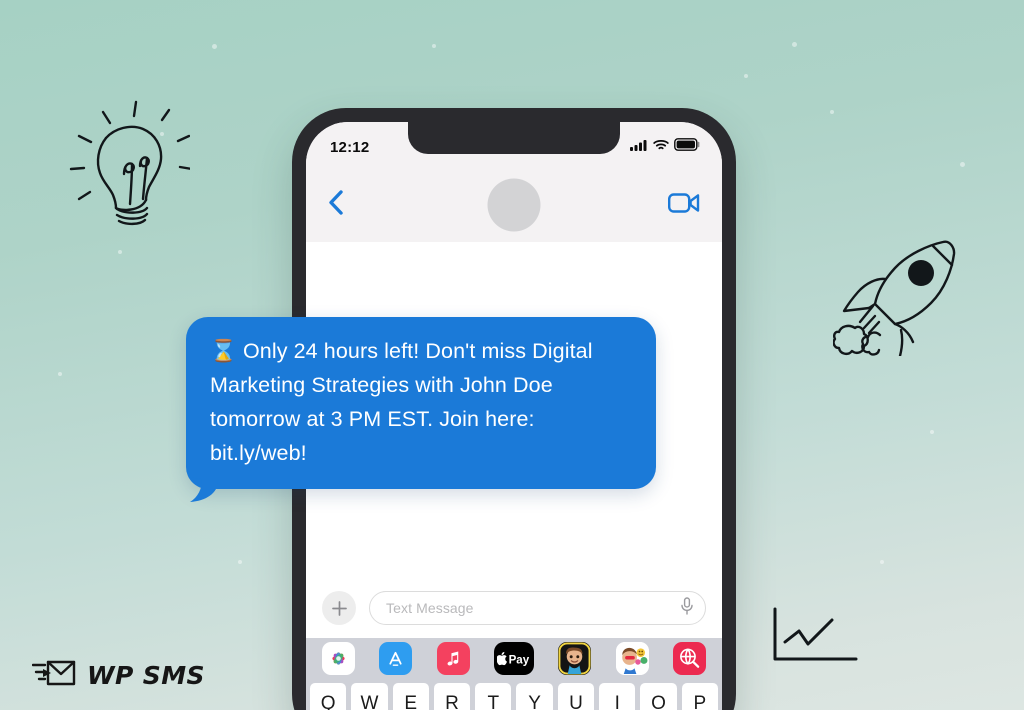  What do you see at coordinates (328, 696) in the screenshot?
I see `key-q: Q` at bounding box center [328, 696].